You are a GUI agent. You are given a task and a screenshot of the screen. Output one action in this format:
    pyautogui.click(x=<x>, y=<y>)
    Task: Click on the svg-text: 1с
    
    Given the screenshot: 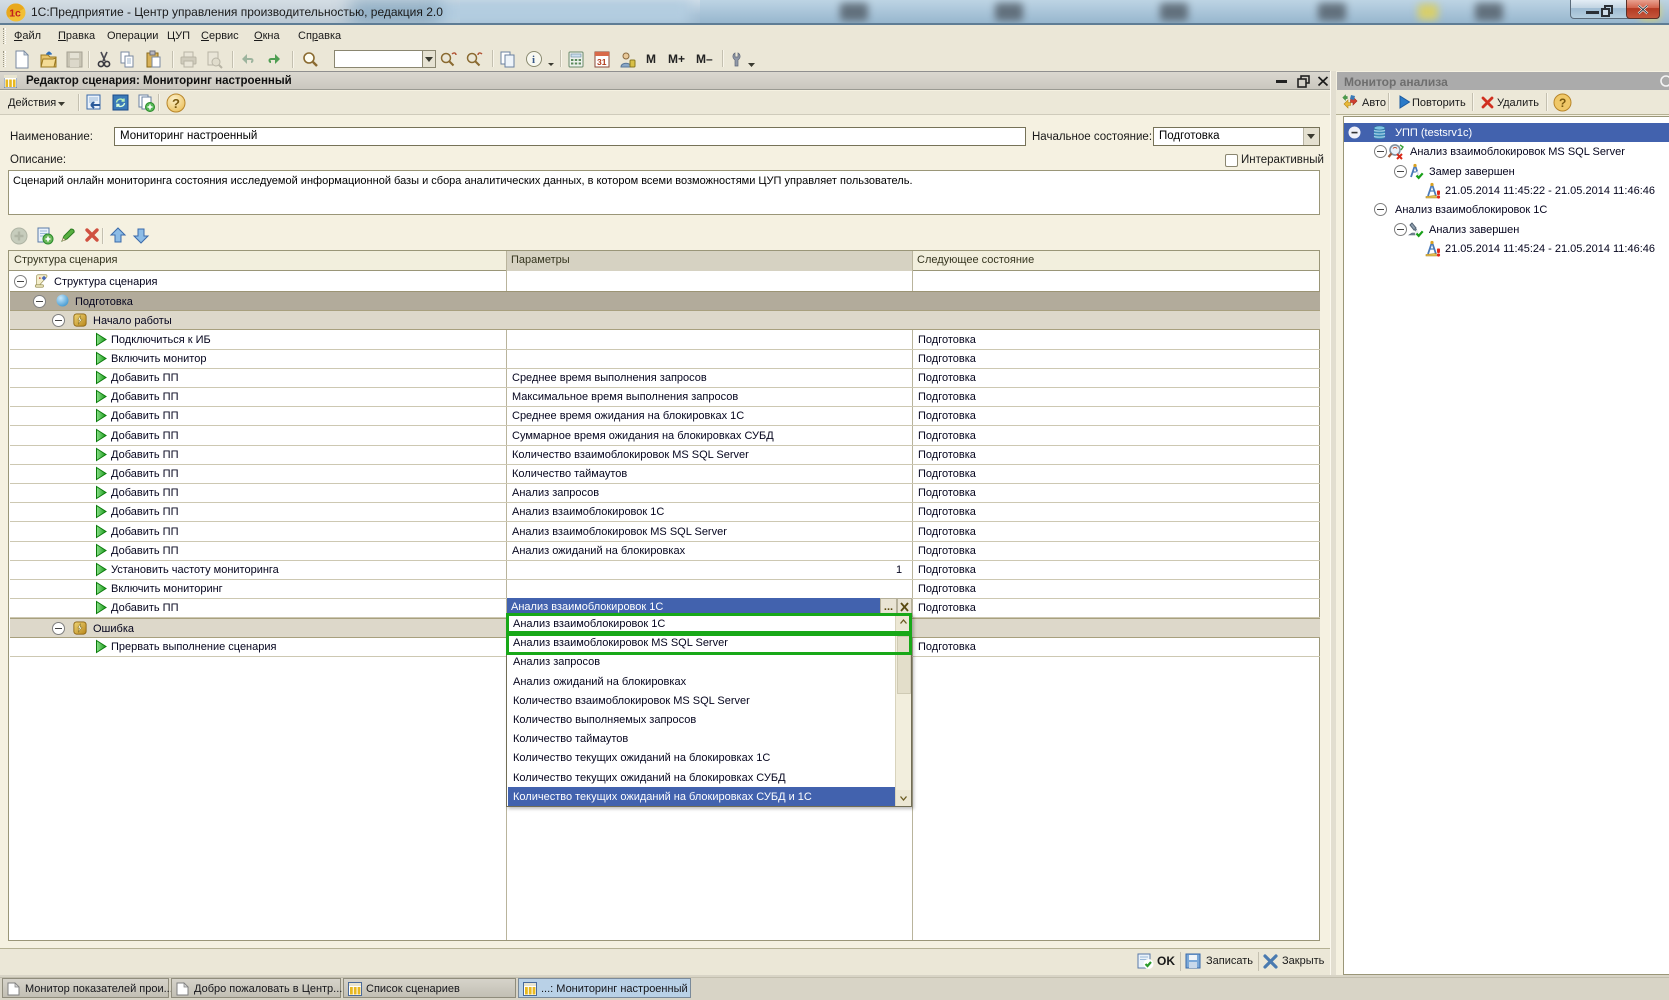 What is the action you would take?
    pyautogui.click(x=15, y=14)
    